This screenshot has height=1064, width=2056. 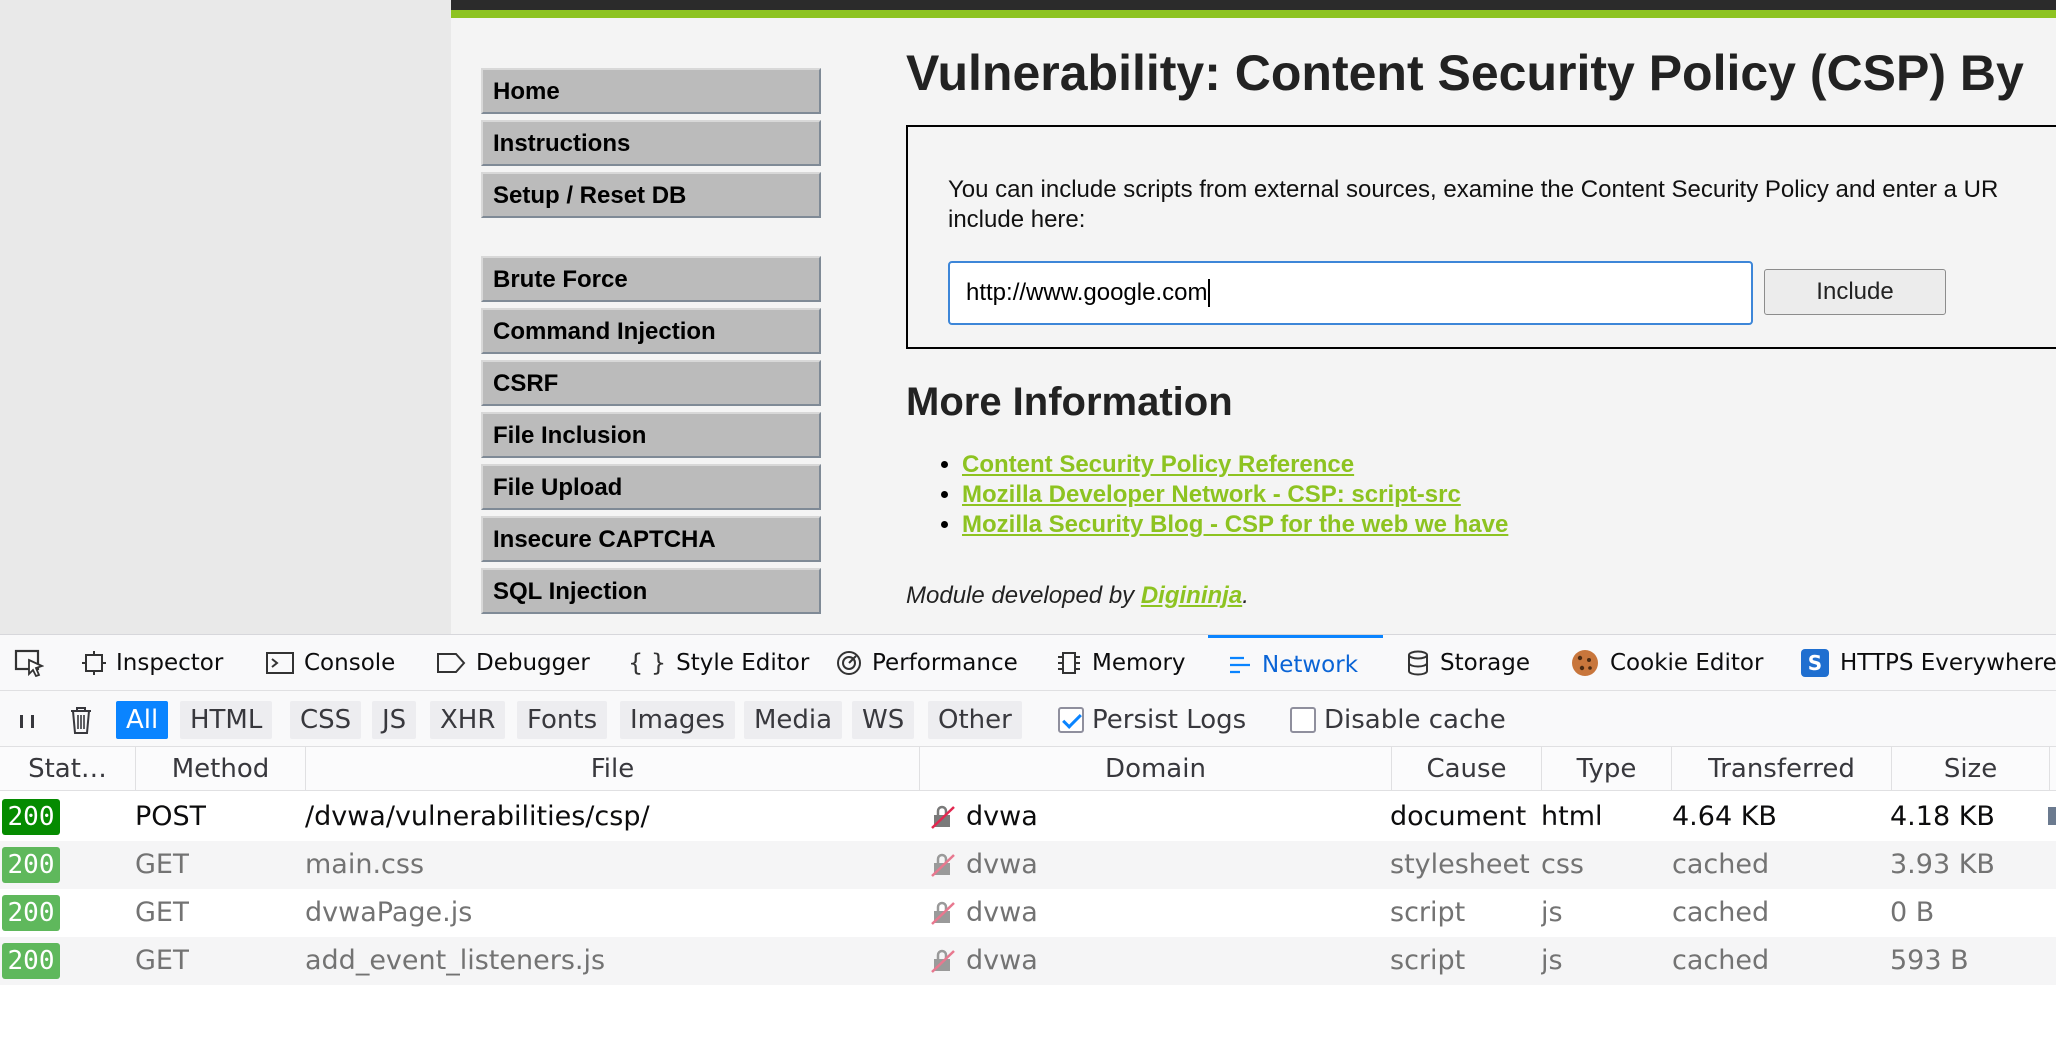 What do you see at coordinates (326, 720) in the screenshot?
I see `filter-css: CSS` at bounding box center [326, 720].